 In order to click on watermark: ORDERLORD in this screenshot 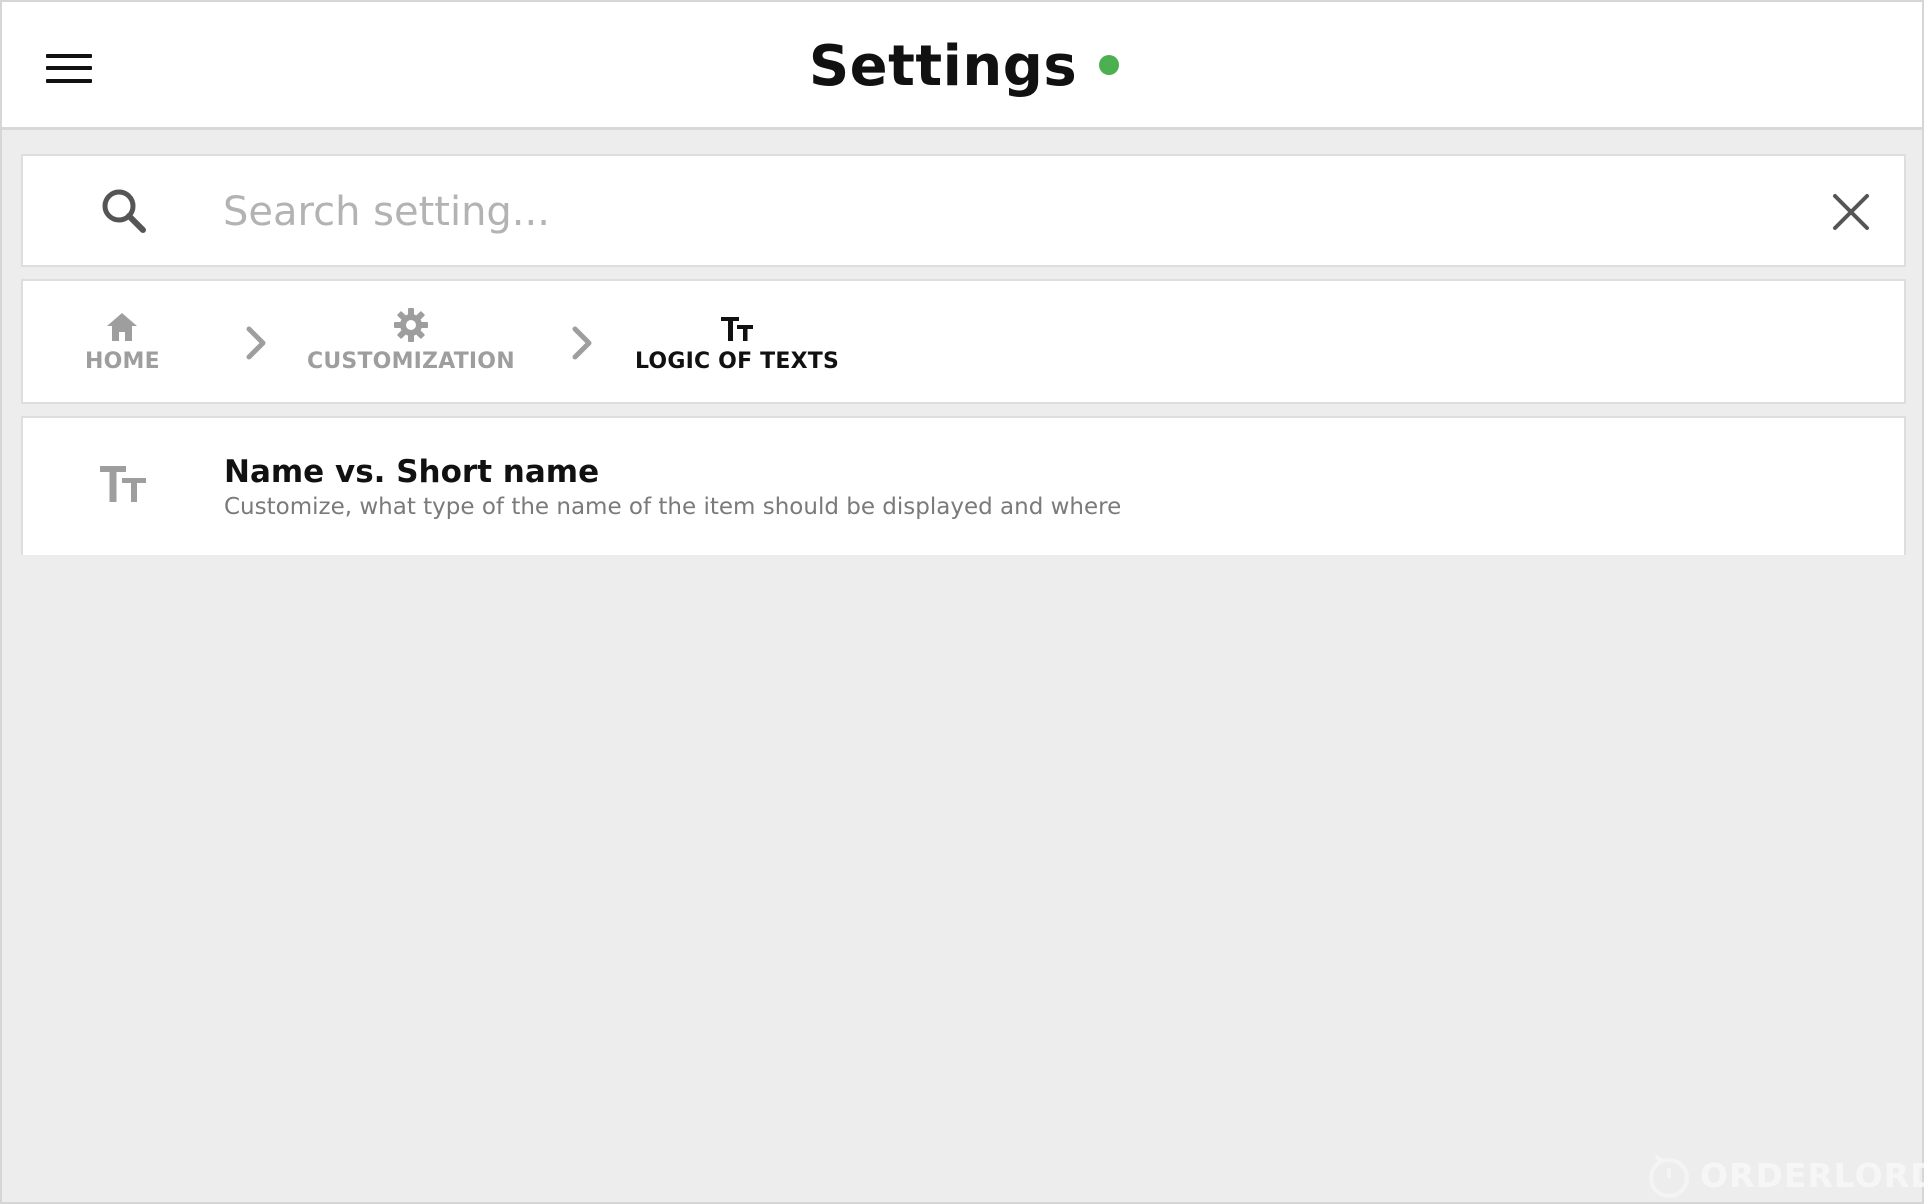, I will do `click(1784, 1175)`.